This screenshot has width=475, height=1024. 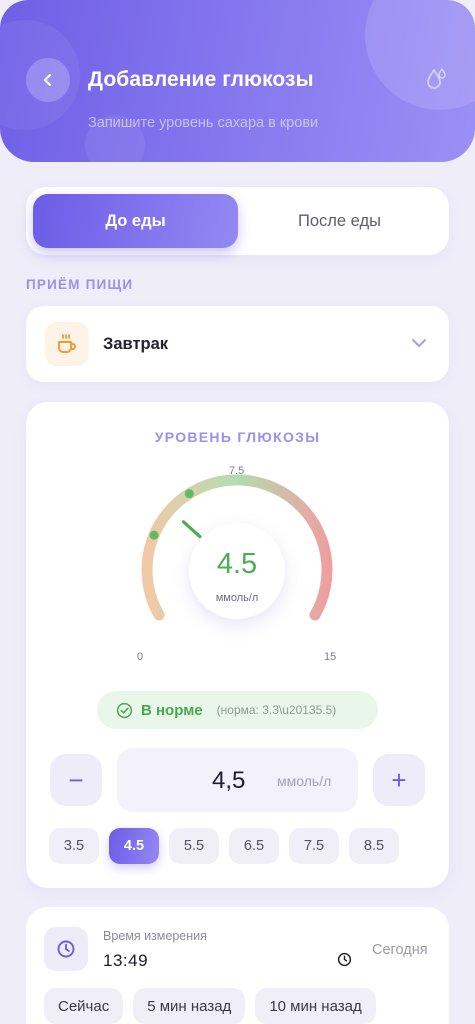 What do you see at coordinates (191, 529) in the screenshot?
I see `gauge-needle` at bounding box center [191, 529].